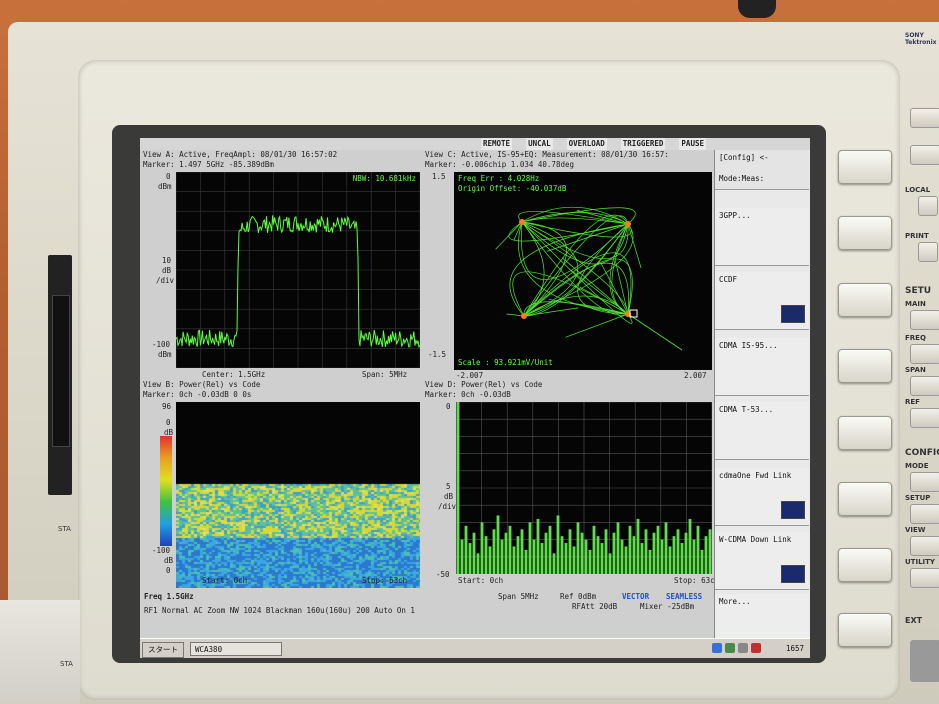  I want to click on floppy-drive, so click(60, 375).